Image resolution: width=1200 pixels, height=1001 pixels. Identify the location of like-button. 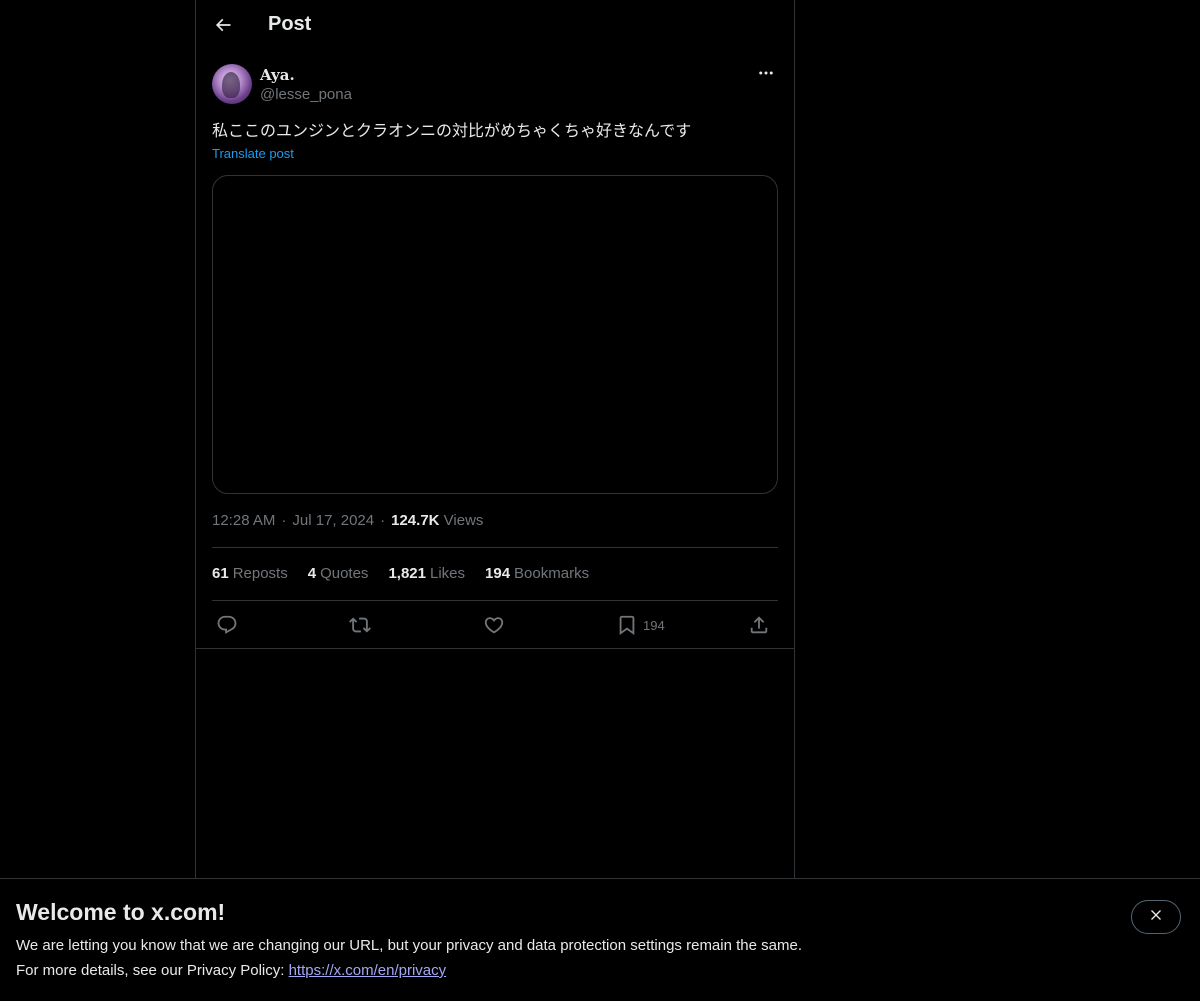
(494, 625).